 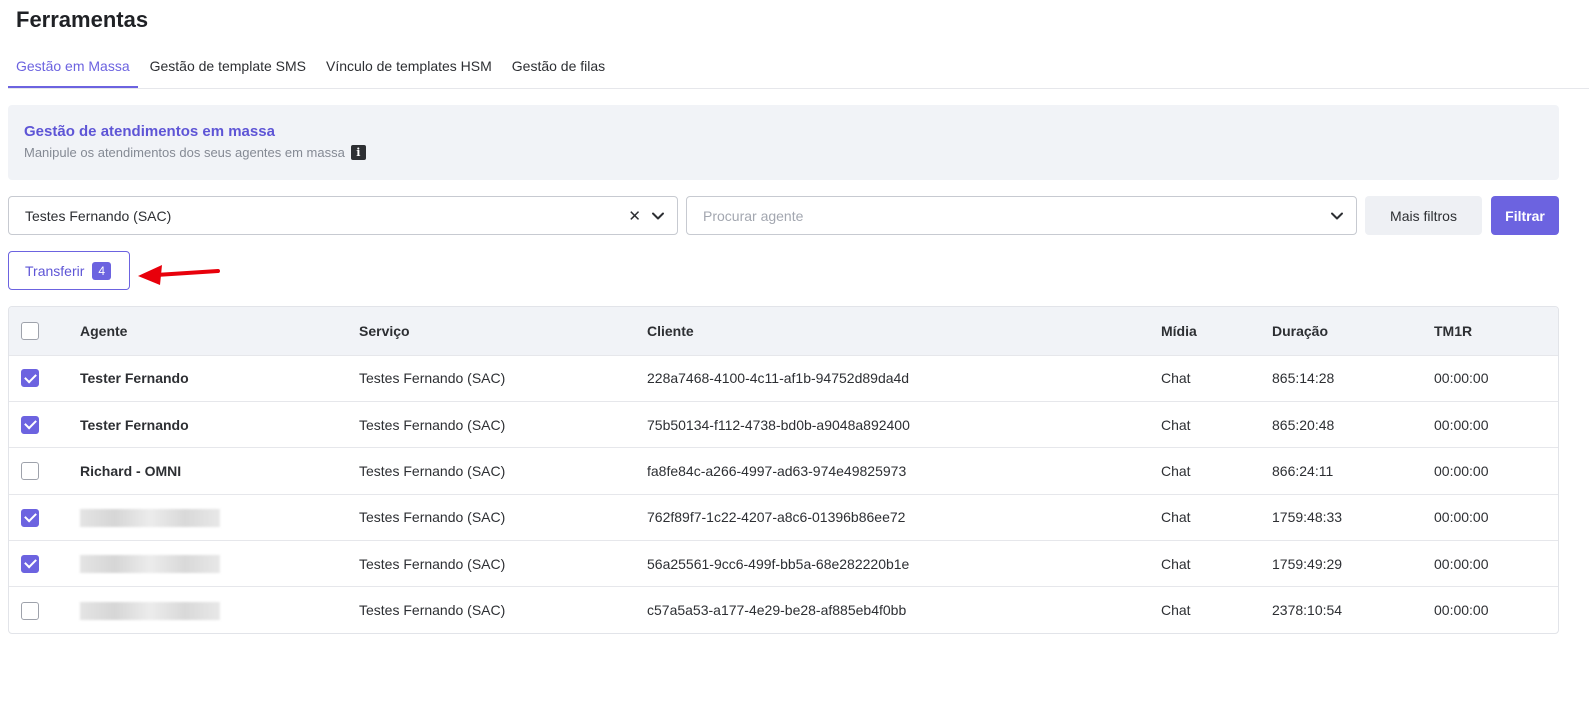 What do you see at coordinates (558, 69) in the screenshot?
I see `tab-gestao-de-filas: Gestão de filas` at bounding box center [558, 69].